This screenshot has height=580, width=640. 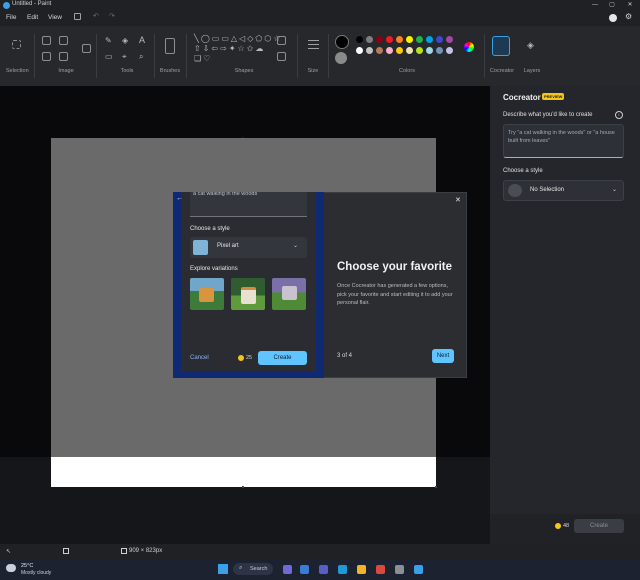 I want to click on eraser-icon: ▭, so click(x=109, y=56).